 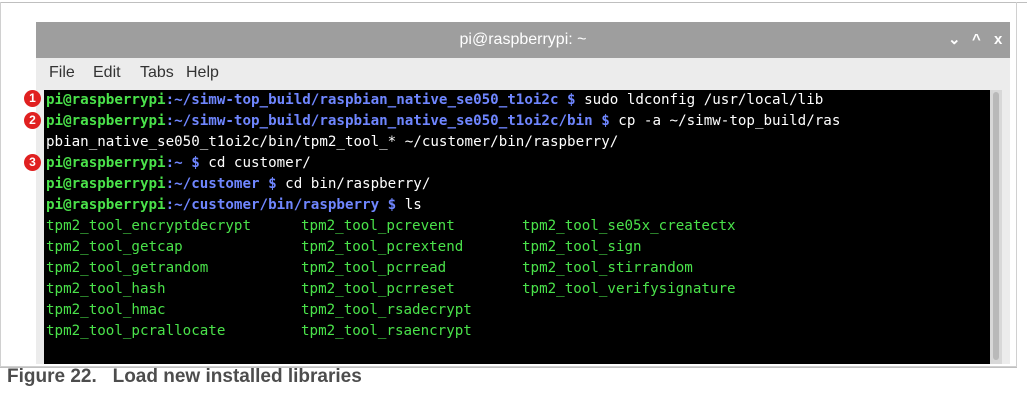 What do you see at coordinates (976, 40) in the screenshot?
I see `maximize-icon: ^` at bounding box center [976, 40].